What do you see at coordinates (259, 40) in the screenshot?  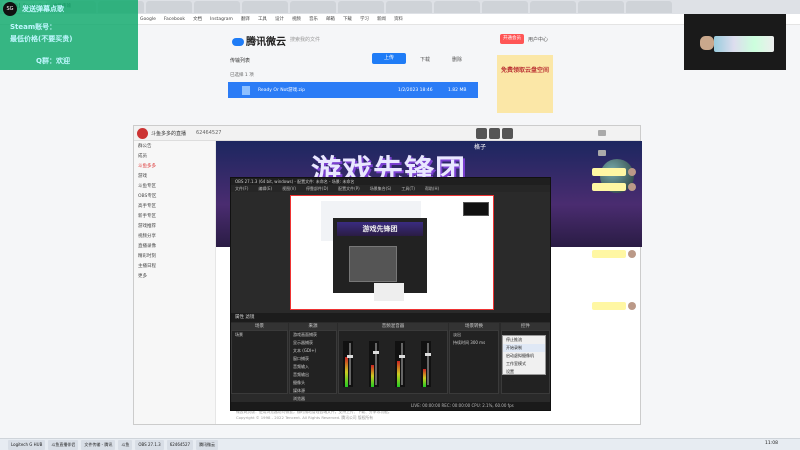 I see `weiyun-logo: 腾讯微云` at bounding box center [259, 40].